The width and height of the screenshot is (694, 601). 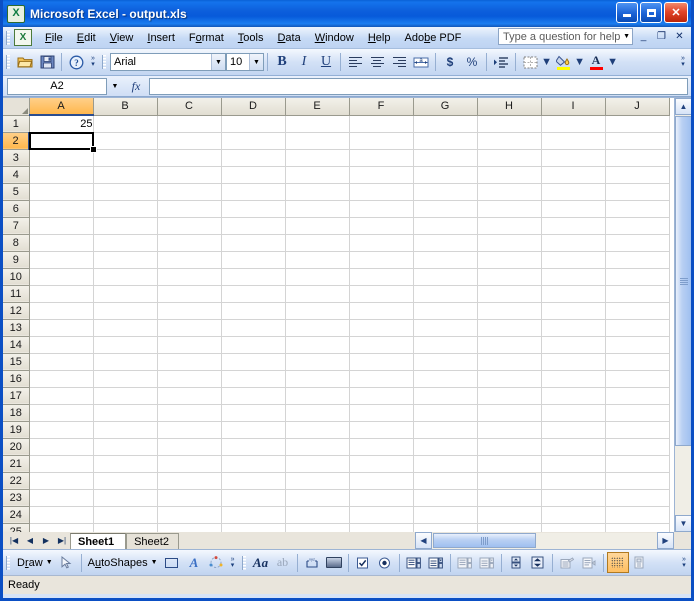 What do you see at coordinates (25, 62) in the screenshot?
I see `open-icon` at bounding box center [25, 62].